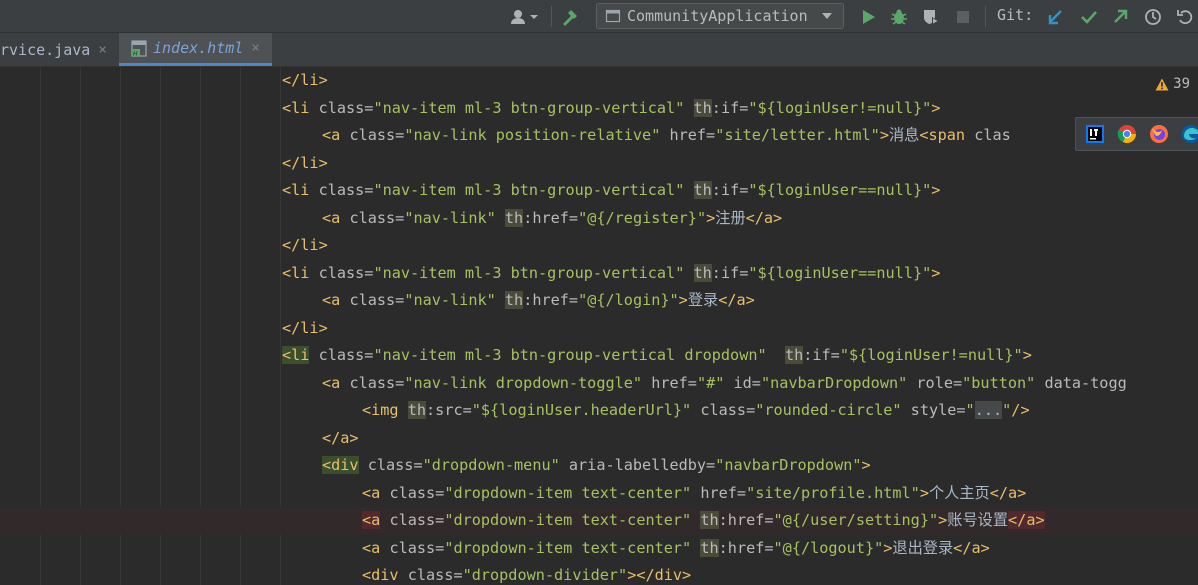 Image resolution: width=1198 pixels, height=585 pixels. Describe the element at coordinates (999, 382) in the screenshot. I see `code-value: "button"` at that location.